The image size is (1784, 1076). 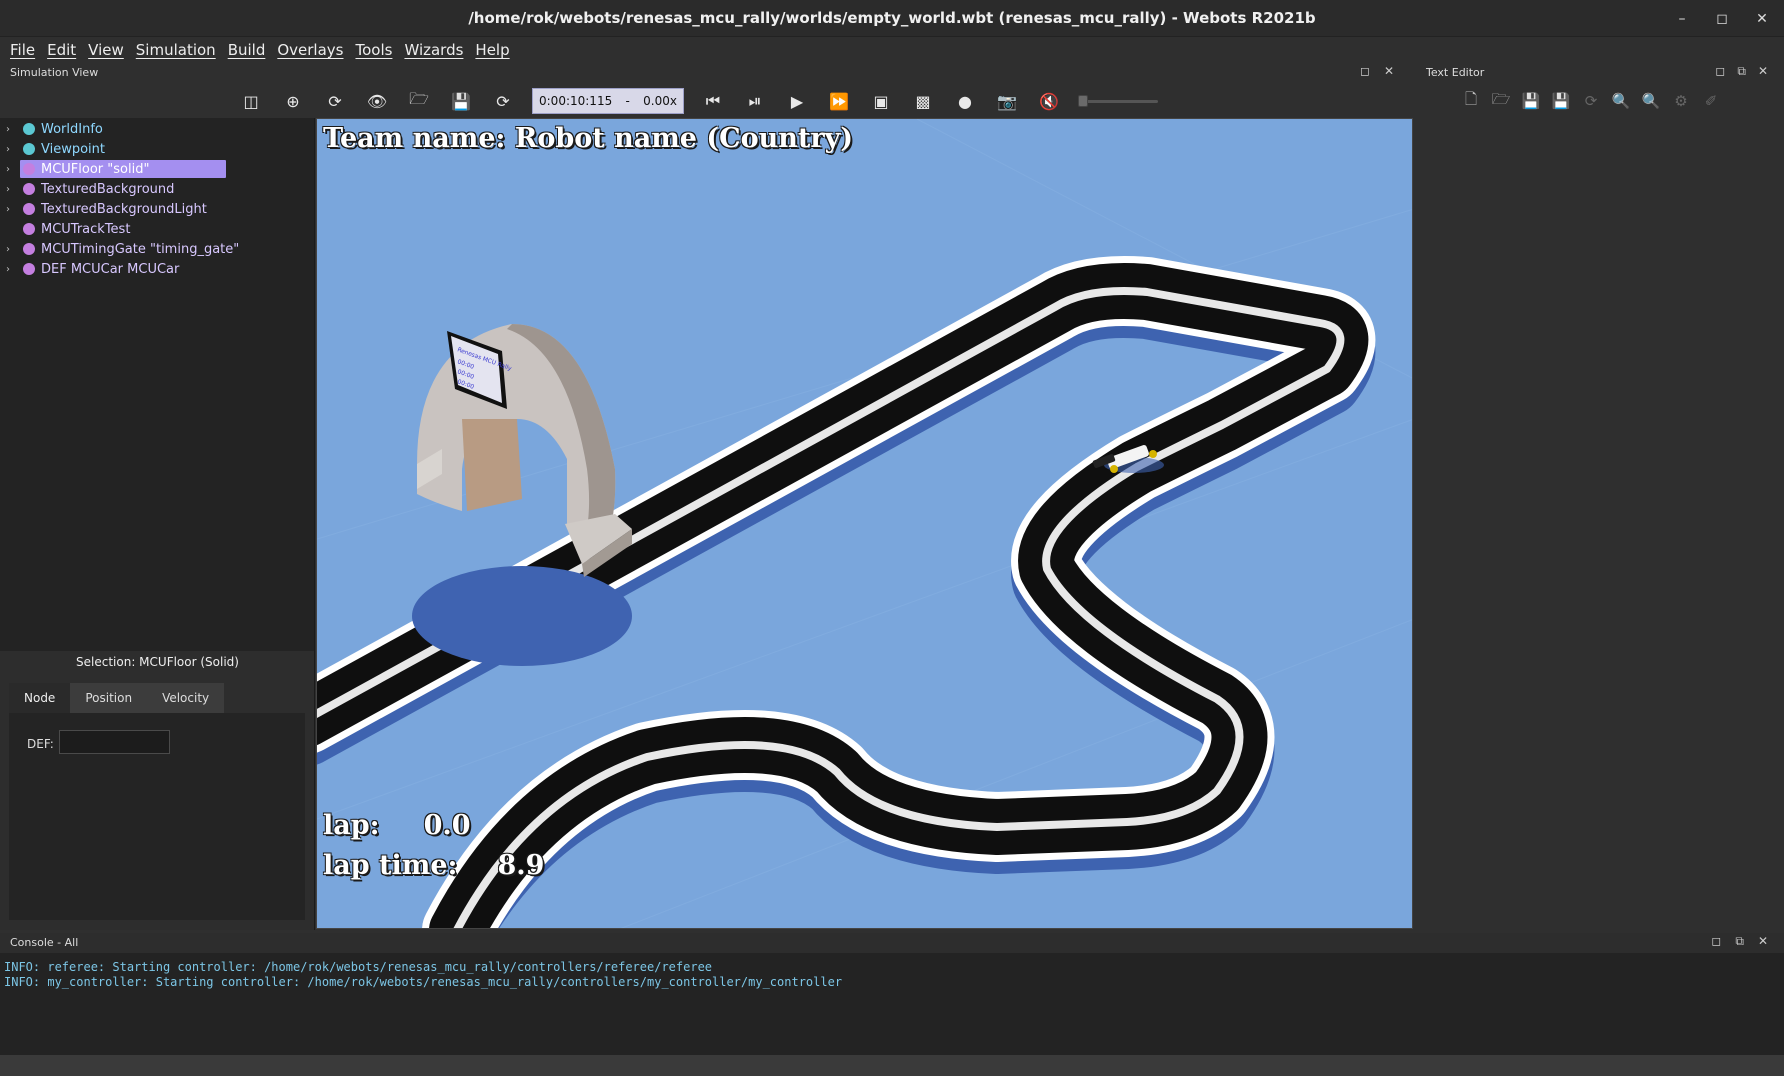 I want to click on fast-forward-icon: ⏩, so click(x=839, y=101).